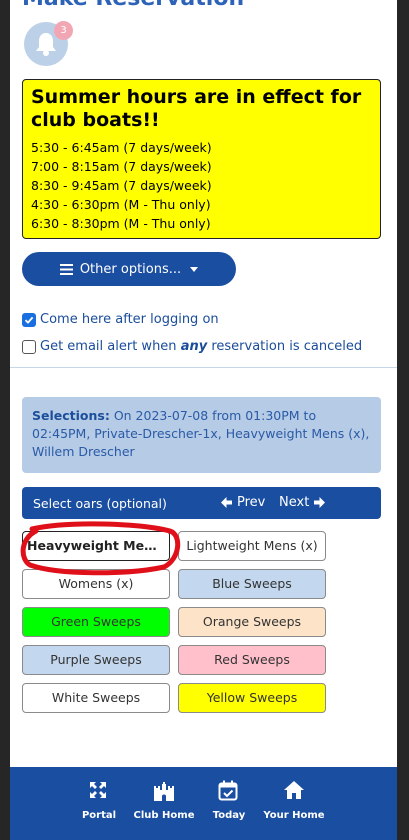 This screenshot has width=409, height=840. What do you see at coordinates (252, 622) in the screenshot?
I see `oar-option-orange-sweeps: Orange Sweeps` at bounding box center [252, 622].